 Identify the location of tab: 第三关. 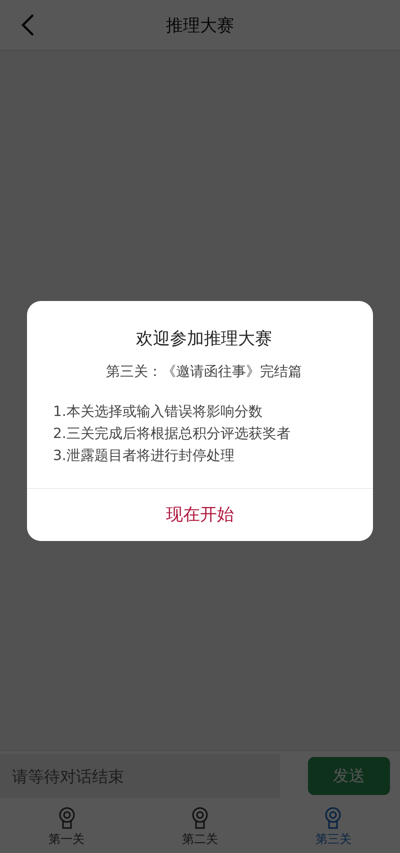
(333, 827).